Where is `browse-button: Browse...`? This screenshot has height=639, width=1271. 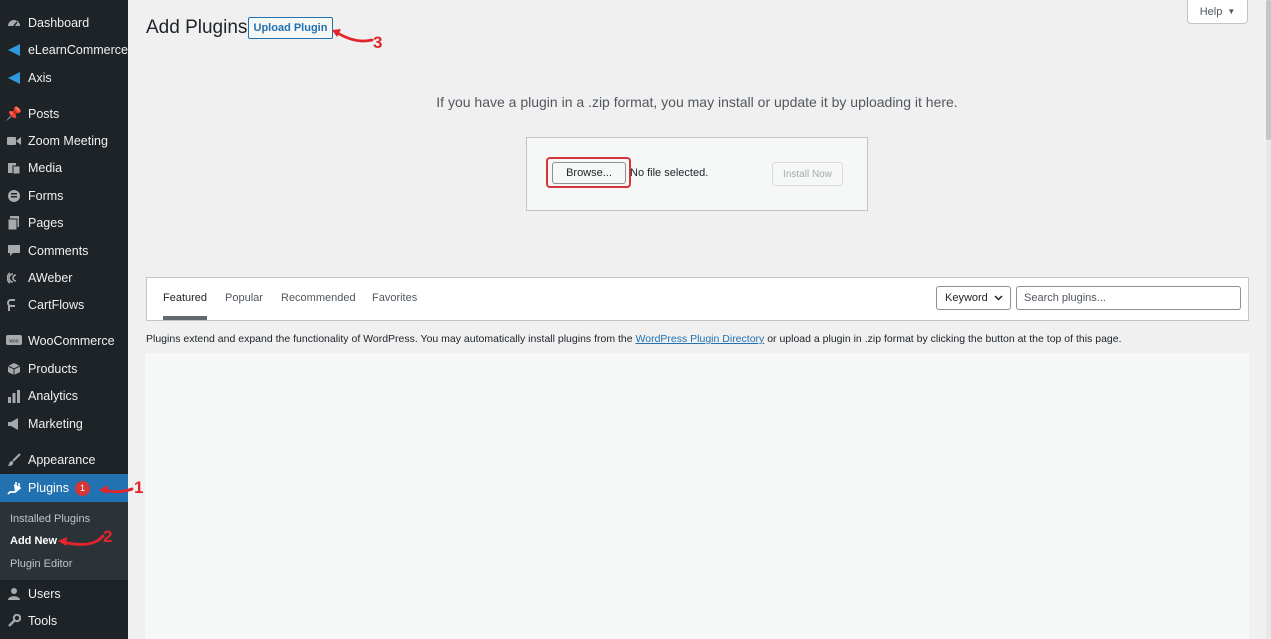 browse-button: Browse... is located at coordinates (589, 173).